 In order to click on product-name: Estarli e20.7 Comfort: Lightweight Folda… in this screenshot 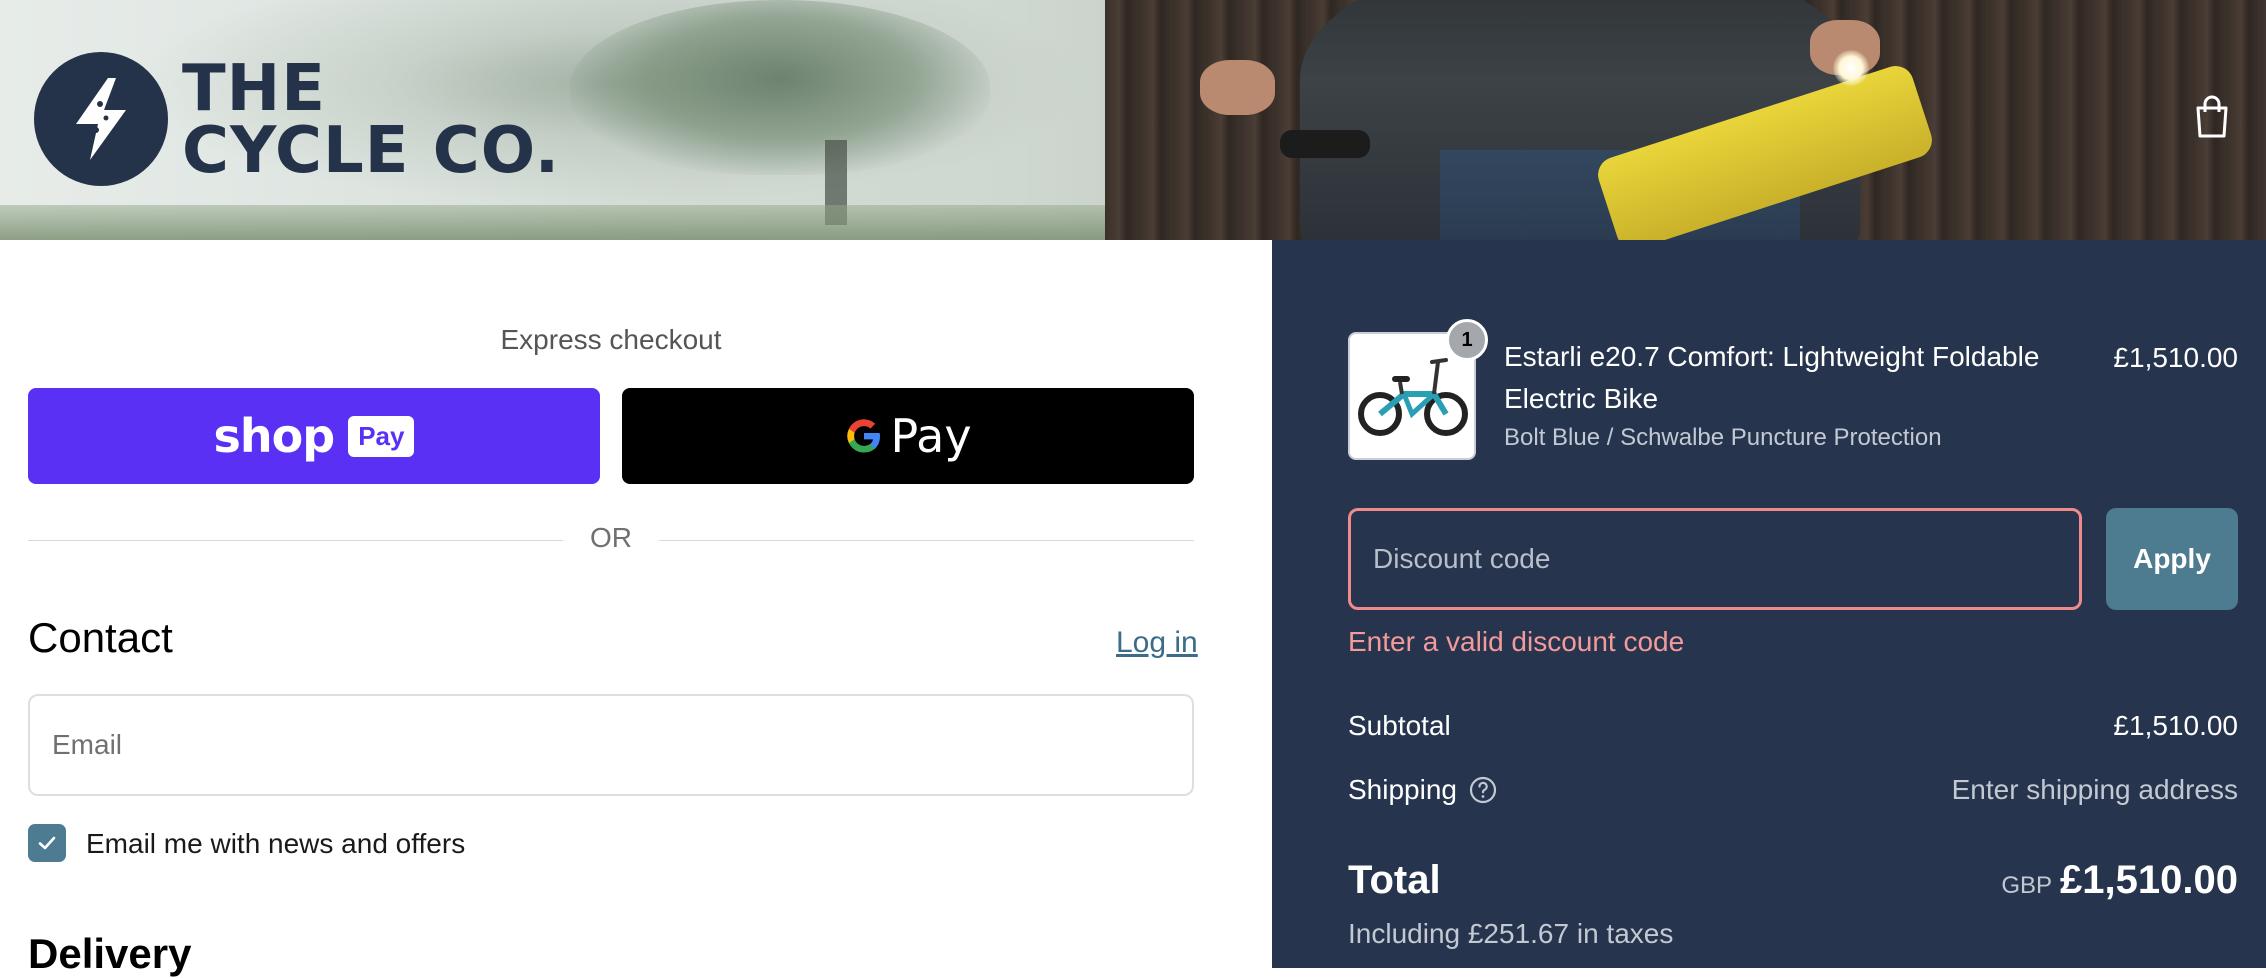, I will do `click(1772, 377)`.